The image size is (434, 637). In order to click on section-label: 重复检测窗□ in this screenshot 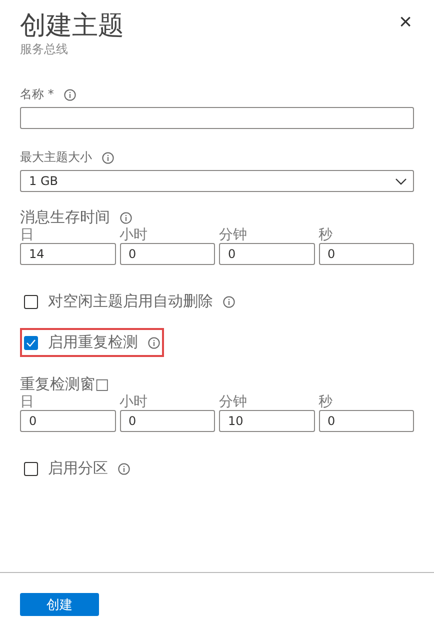, I will do `click(65, 384)`.